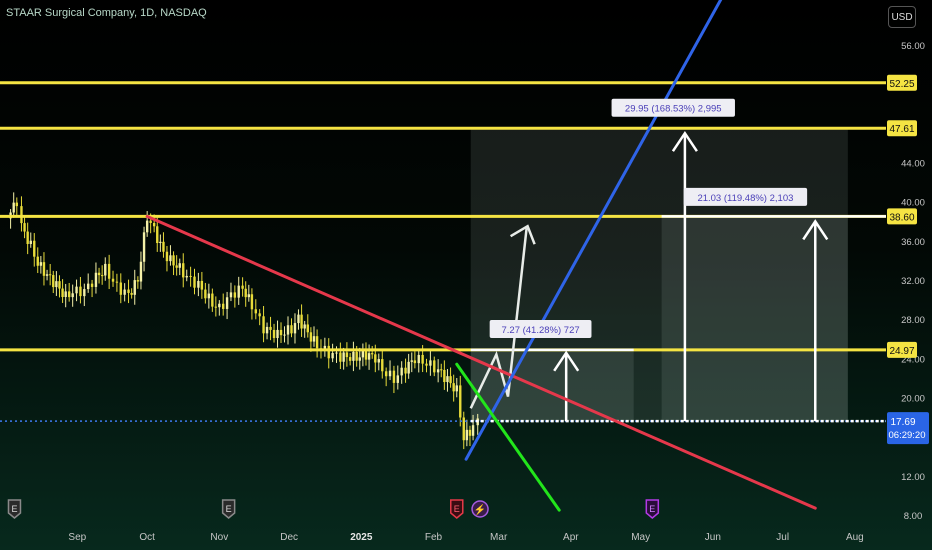  Describe the element at coordinates (77, 537) in the screenshot. I see `x-tick-label: Sep` at that location.